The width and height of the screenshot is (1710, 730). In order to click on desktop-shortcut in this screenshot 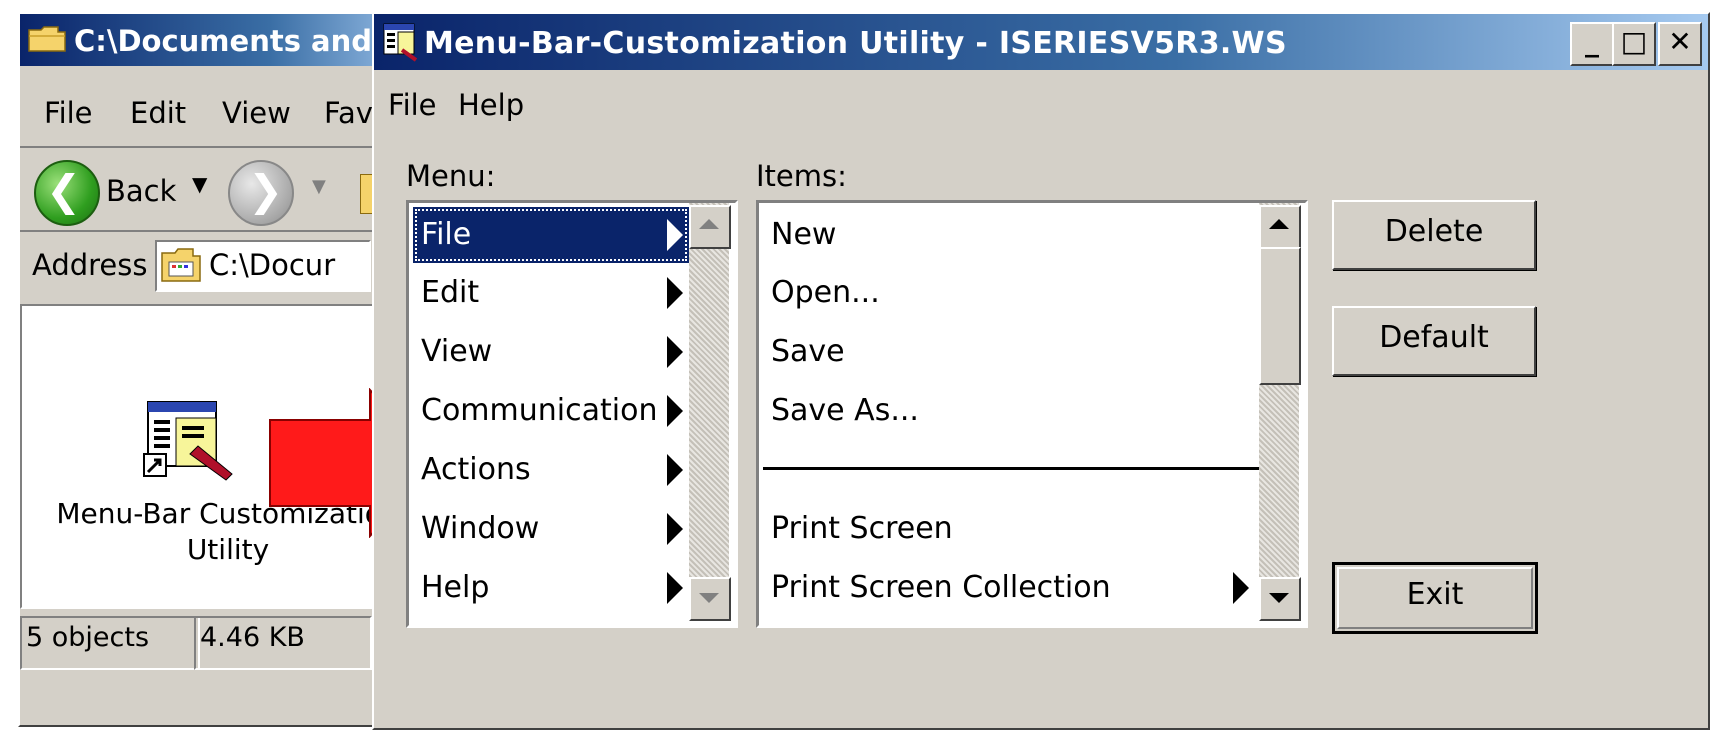, I will do `click(185, 441)`.